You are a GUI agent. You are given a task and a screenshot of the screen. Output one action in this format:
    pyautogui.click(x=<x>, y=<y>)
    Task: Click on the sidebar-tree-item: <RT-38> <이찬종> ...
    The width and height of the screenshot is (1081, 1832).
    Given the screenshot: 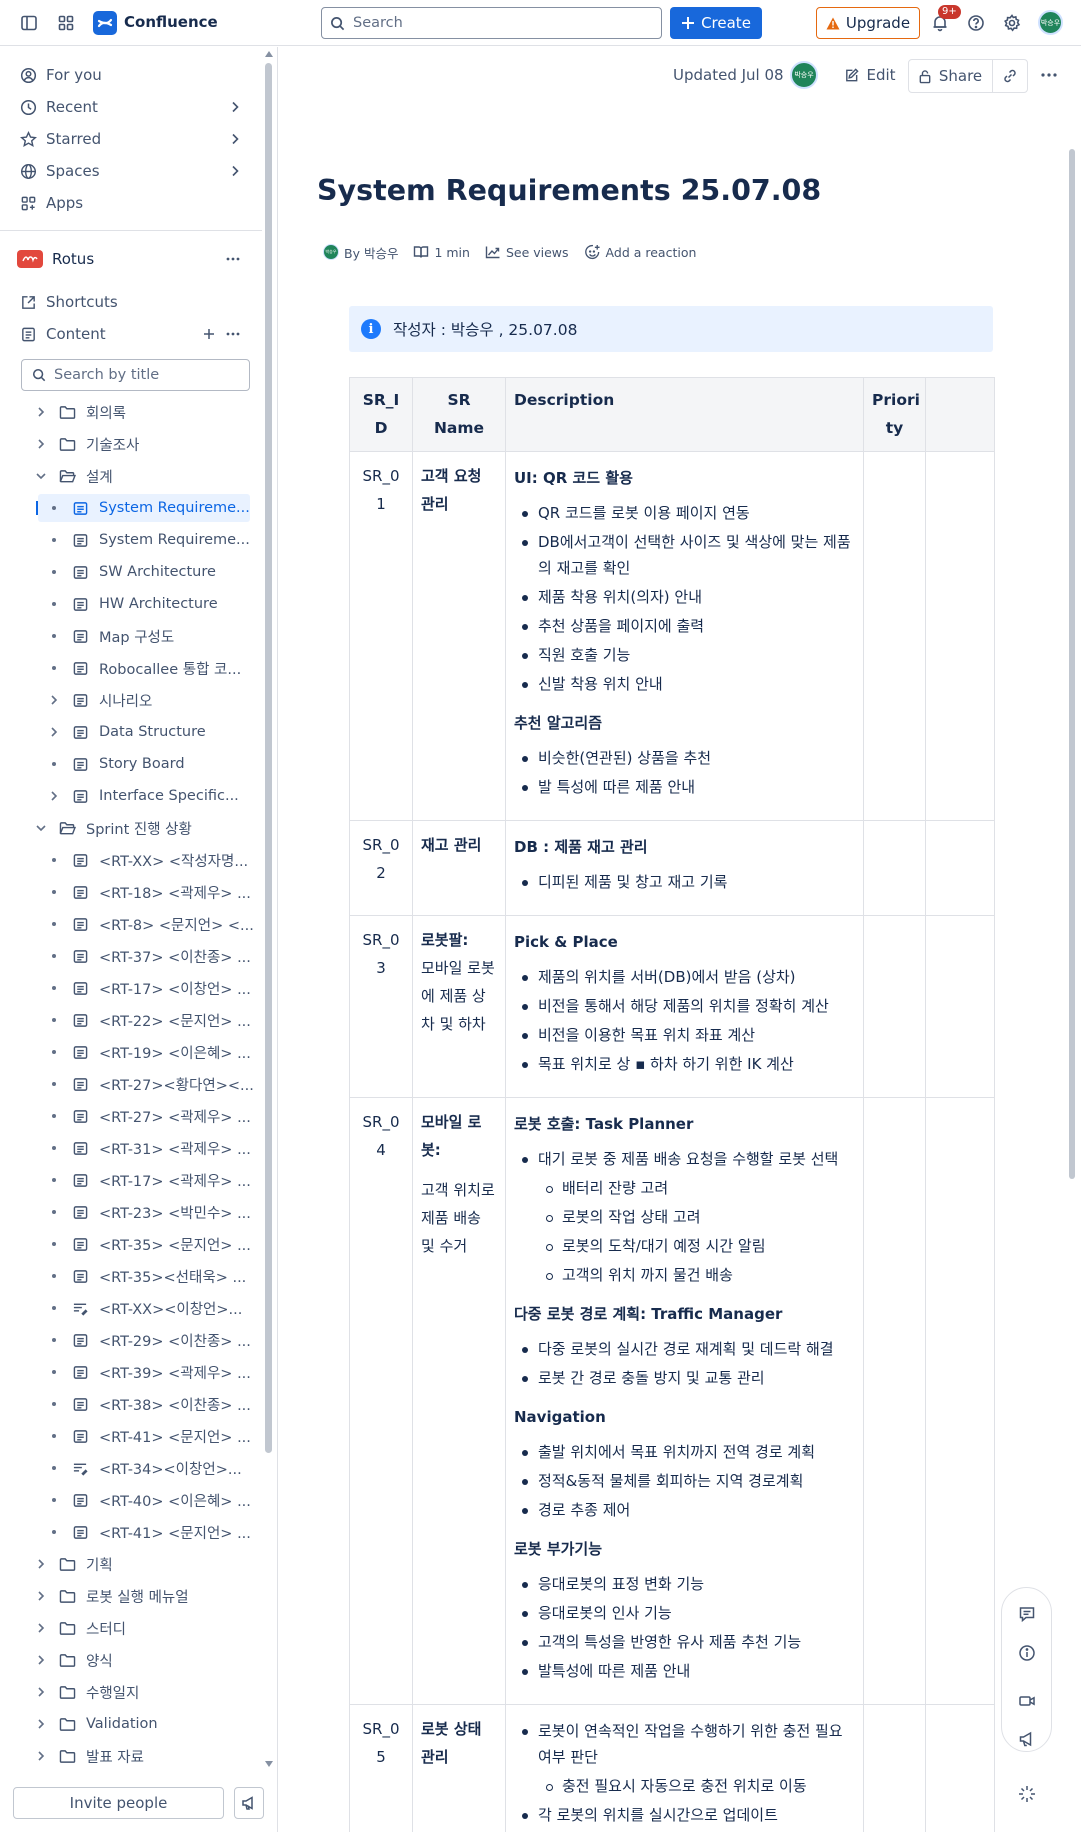 What is the action you would take?
    pyautogui.click(x=149, y=1404)
    